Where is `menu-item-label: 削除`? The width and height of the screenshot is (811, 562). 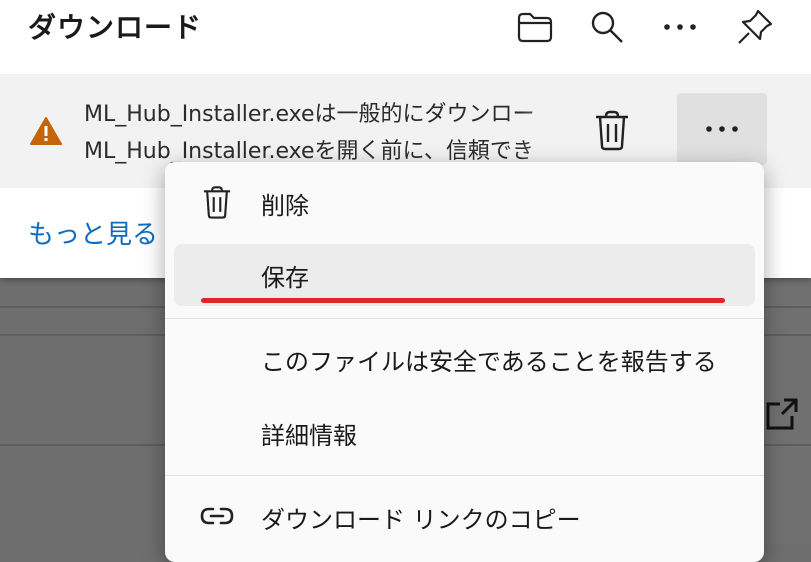 menu-item-label: 削除 is located at coordinates (285, 206).